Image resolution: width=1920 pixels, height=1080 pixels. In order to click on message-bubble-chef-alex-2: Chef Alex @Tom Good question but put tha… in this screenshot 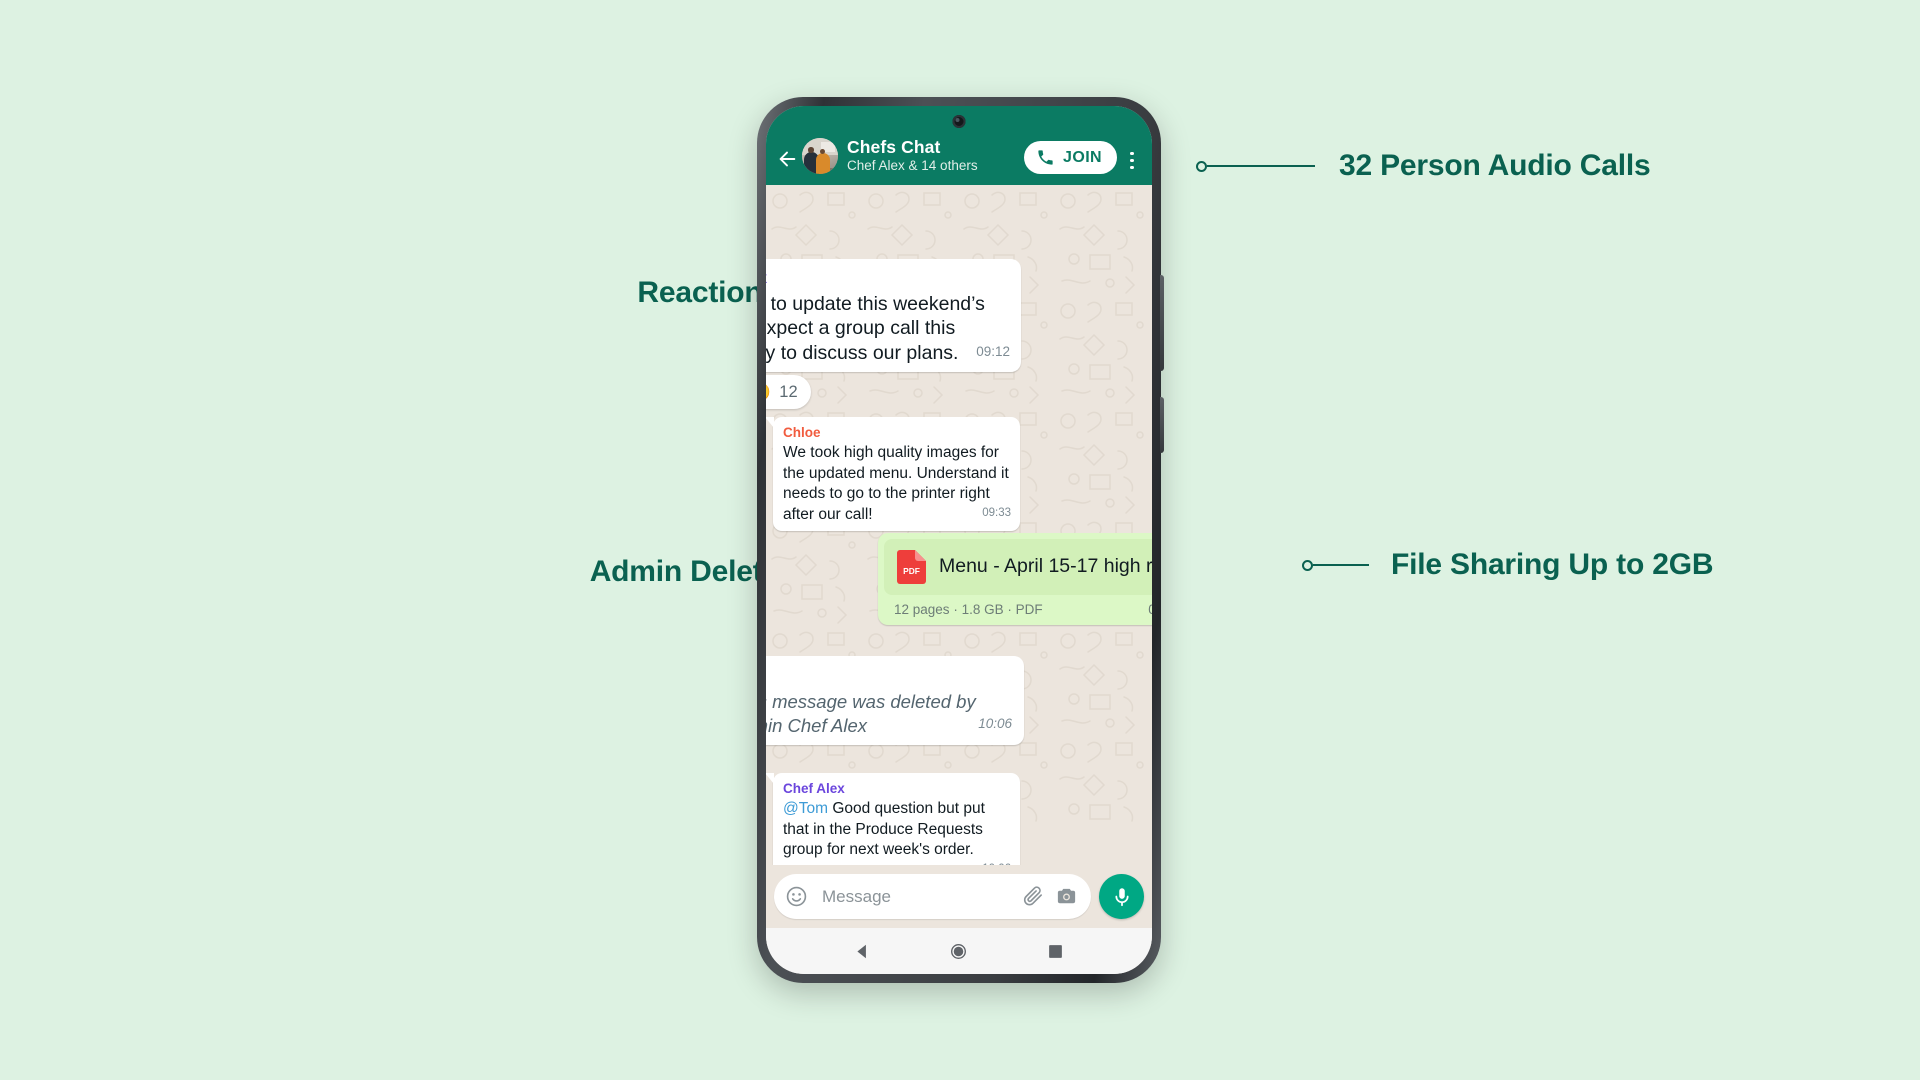, I will do `click(893, 819)`.